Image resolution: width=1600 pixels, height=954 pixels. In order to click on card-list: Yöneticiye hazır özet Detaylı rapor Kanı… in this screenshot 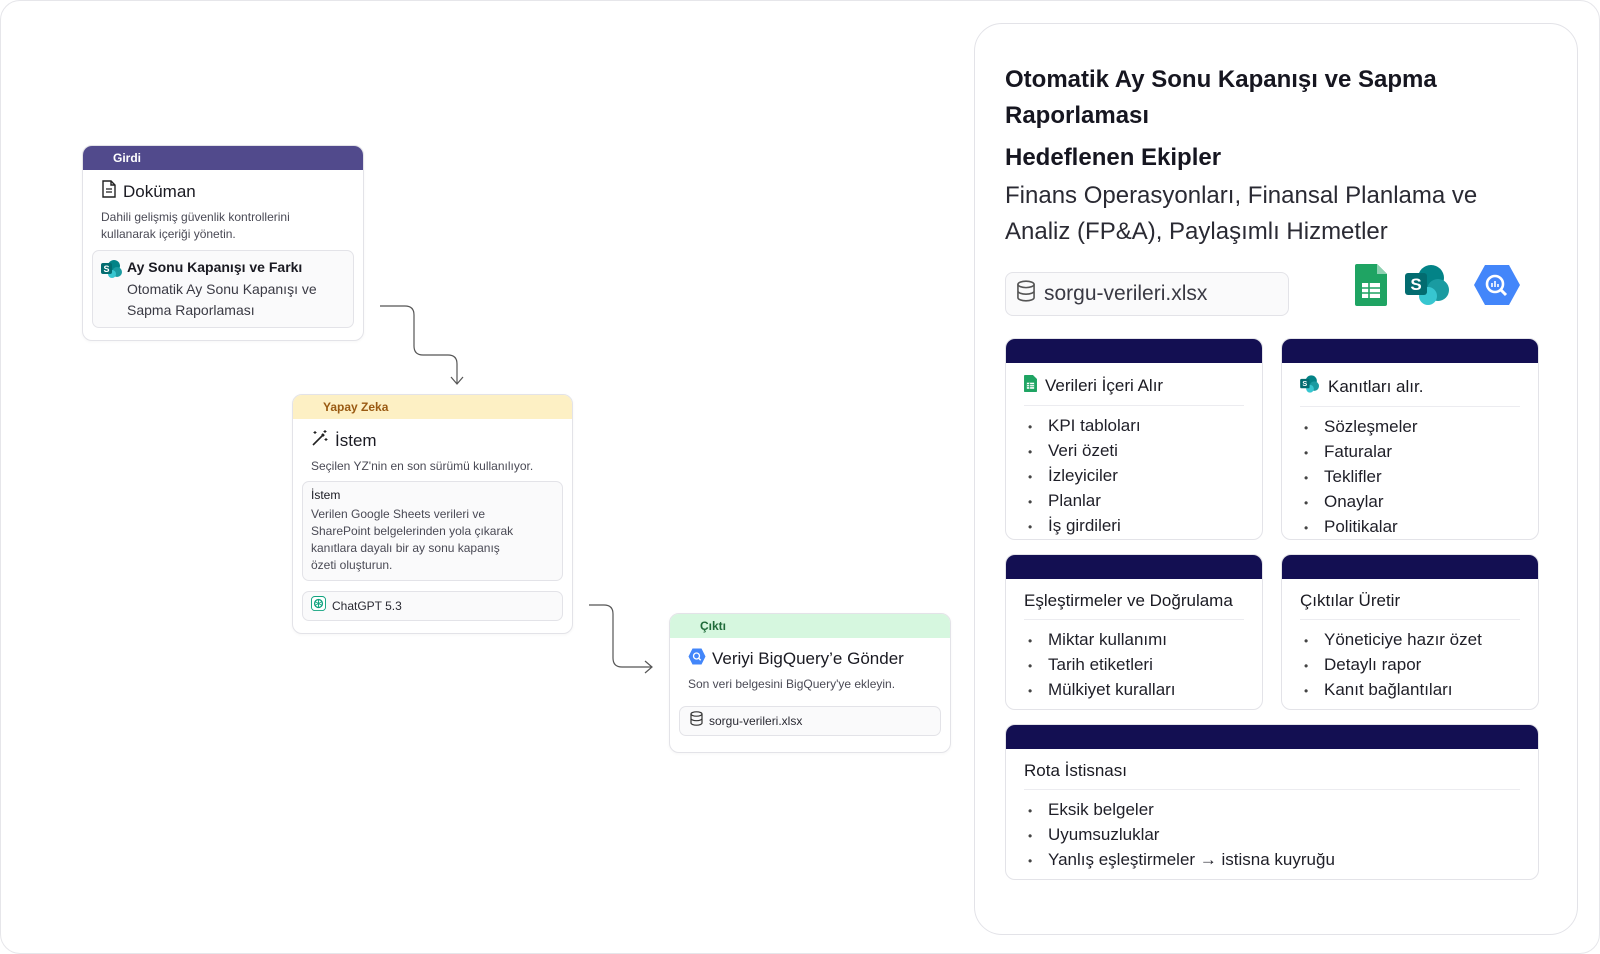, I will do `click(1421, 665)`.